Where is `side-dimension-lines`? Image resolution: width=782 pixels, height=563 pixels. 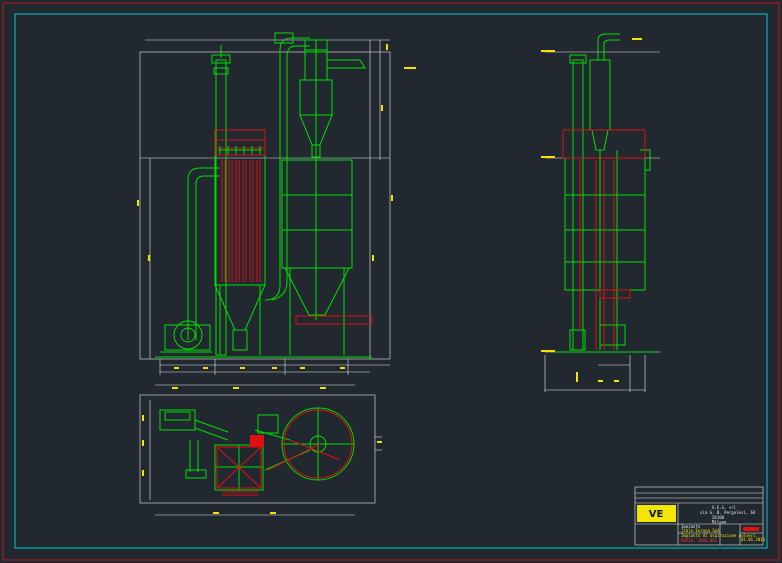 side-dimension-lines is located at coordinates (602, 221).